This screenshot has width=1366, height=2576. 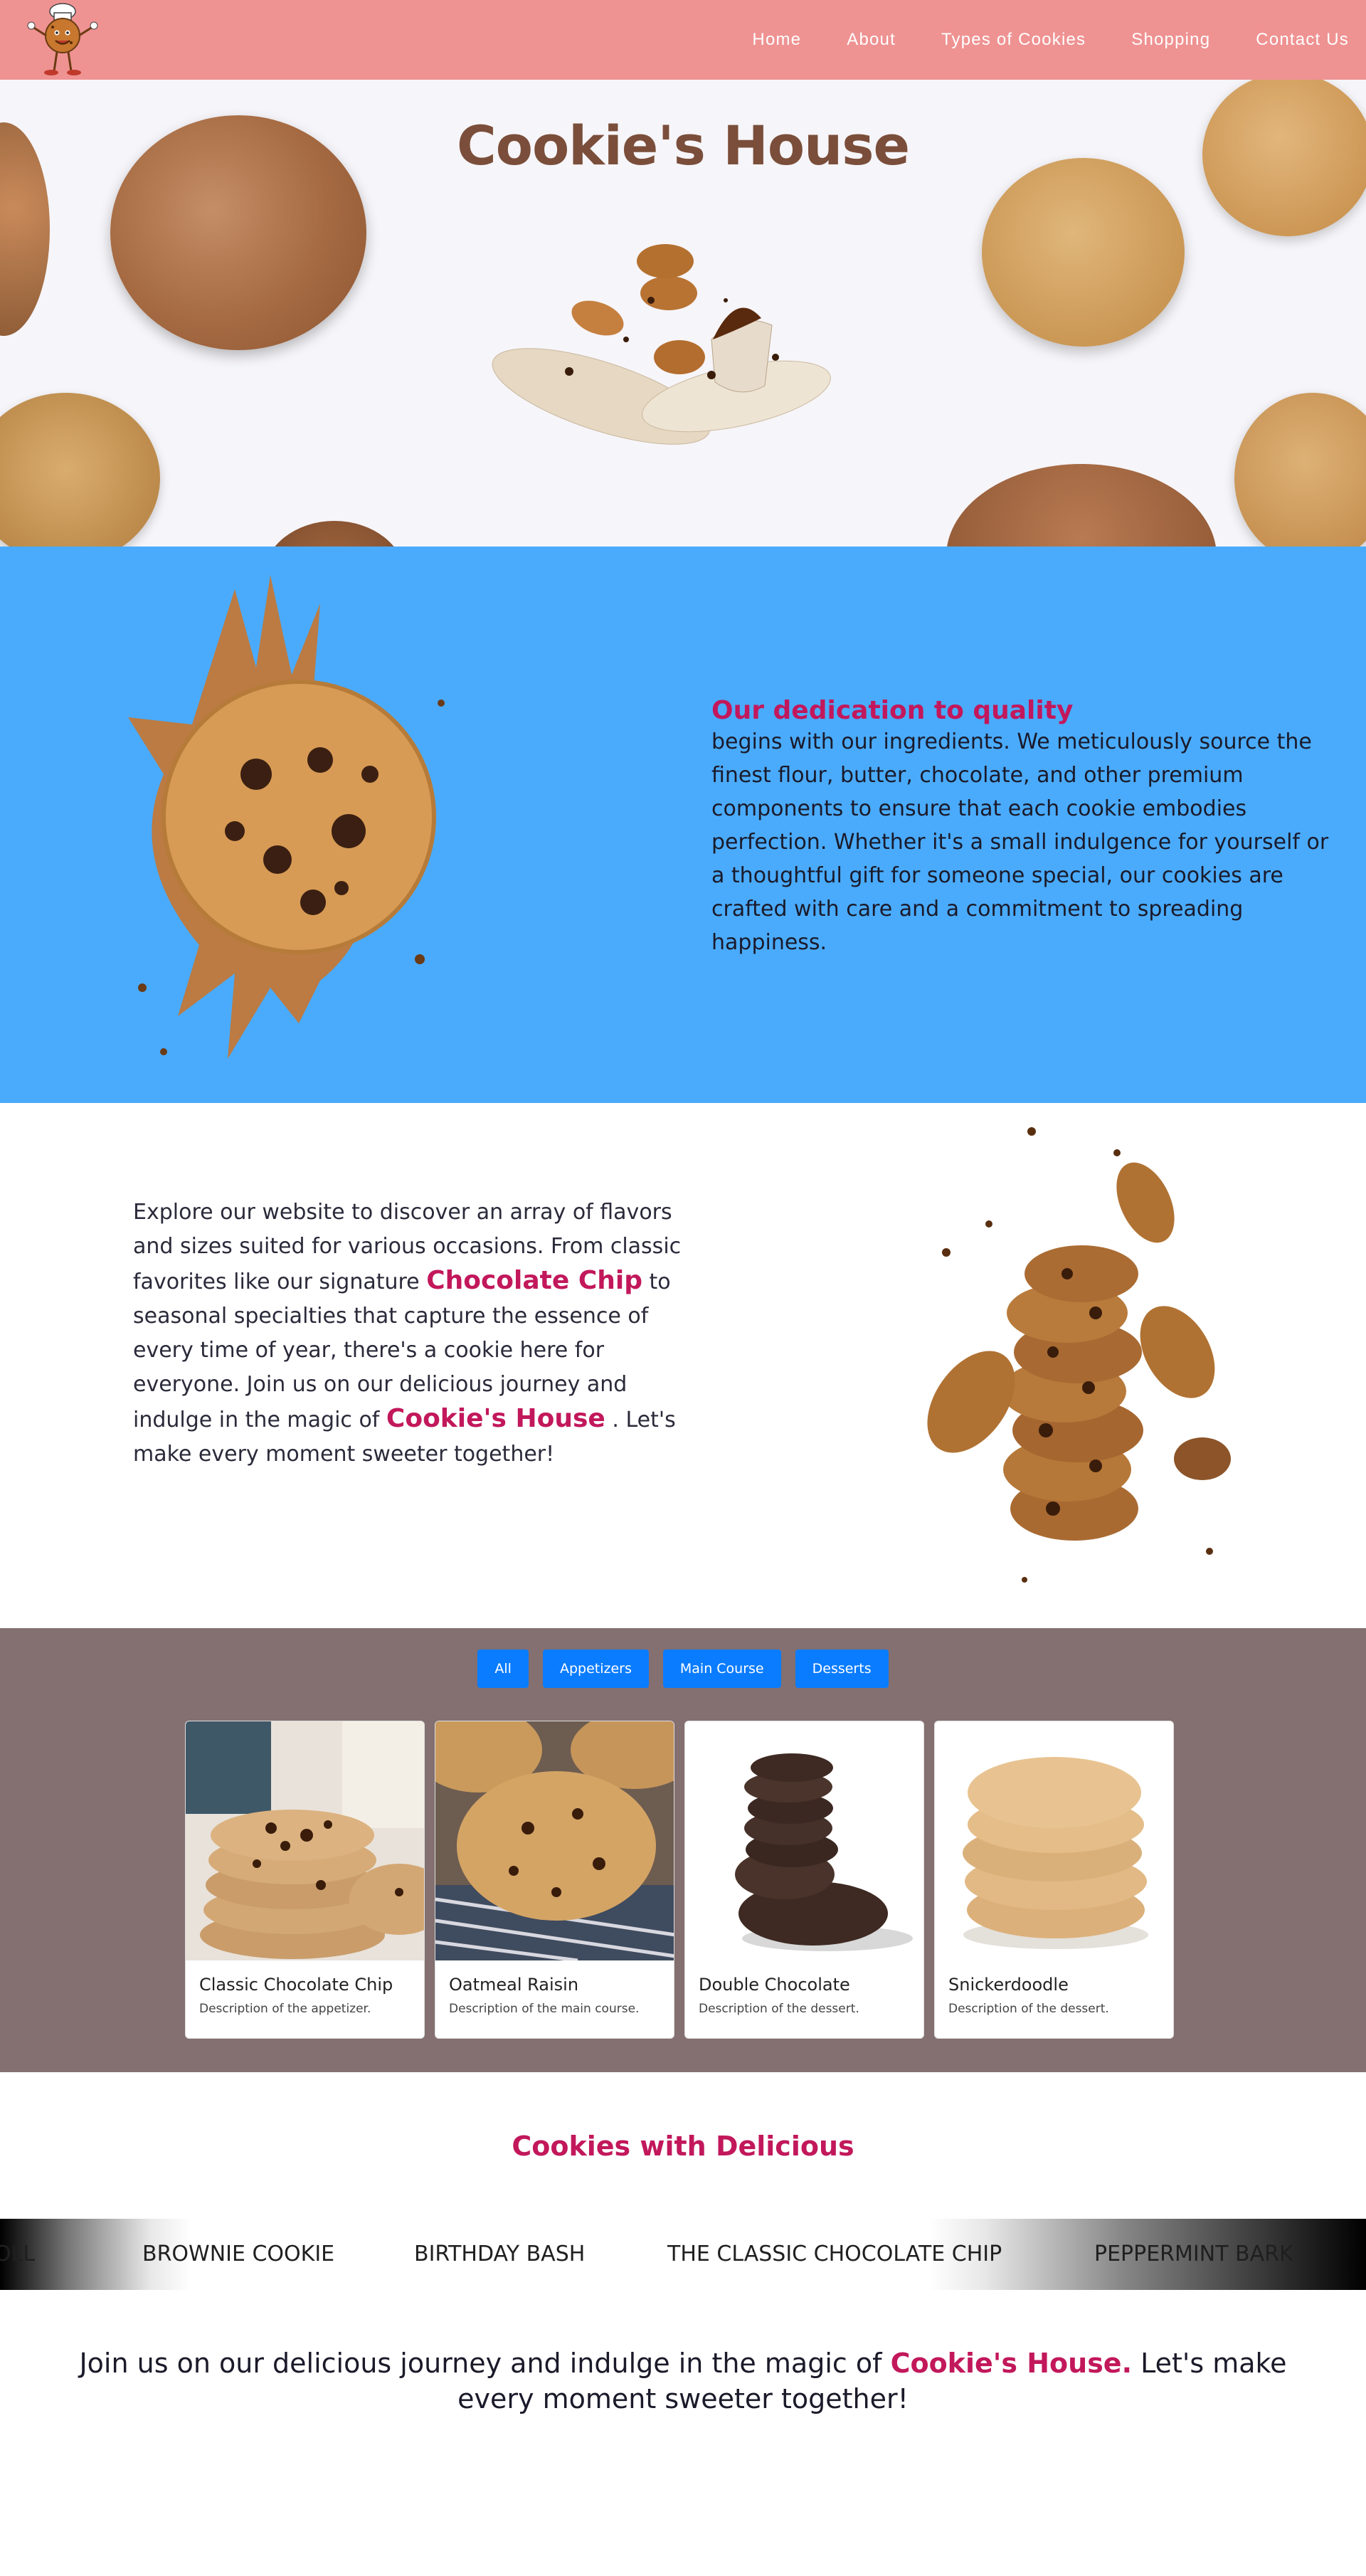 I want to click on hero-cookie-right-edge, so click(x=1300, y=470).